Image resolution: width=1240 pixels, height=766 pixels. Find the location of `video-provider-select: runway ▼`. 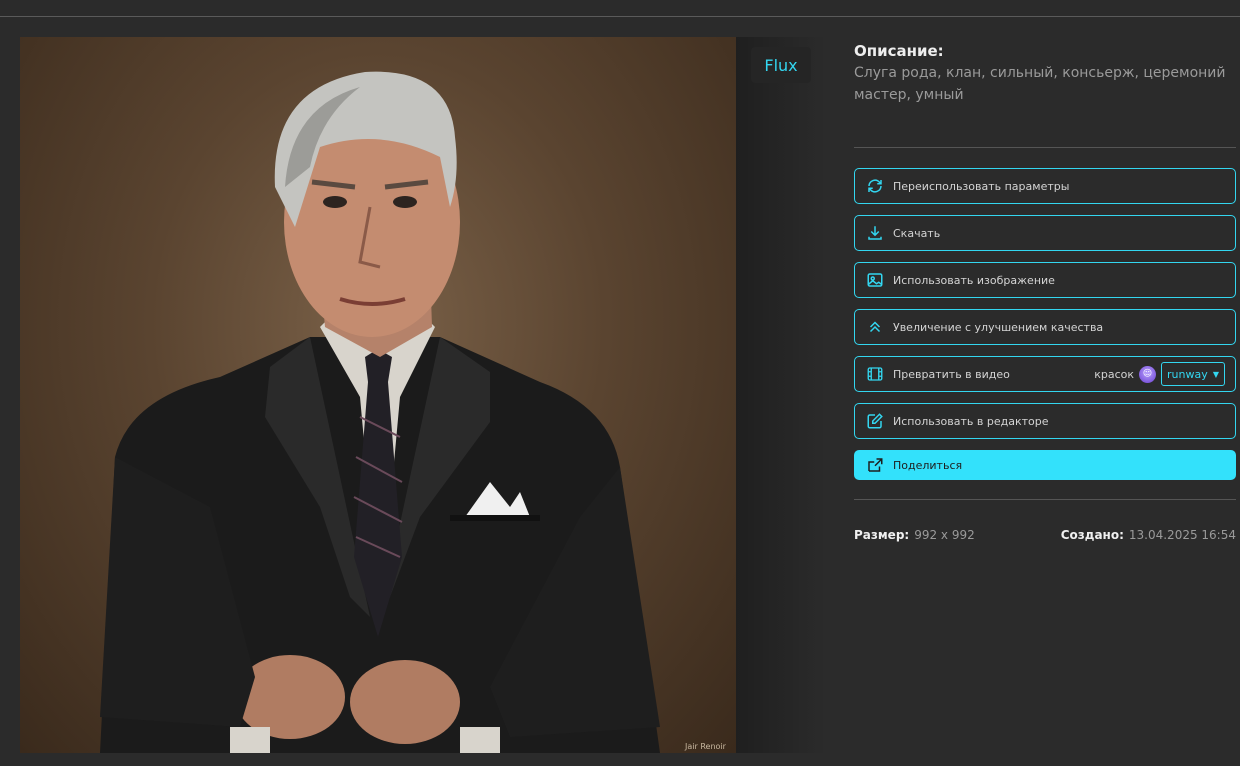

video-provider-select: runway ▼ is located at coordinates (1193, 374).